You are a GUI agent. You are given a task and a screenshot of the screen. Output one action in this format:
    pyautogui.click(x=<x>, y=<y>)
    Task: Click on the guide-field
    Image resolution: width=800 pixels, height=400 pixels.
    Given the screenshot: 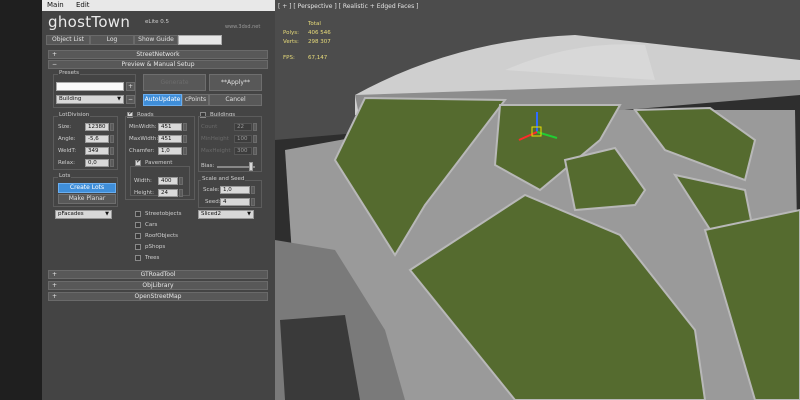 What is the action you would take?
    pyautogui.click(x=200, y=40)
    